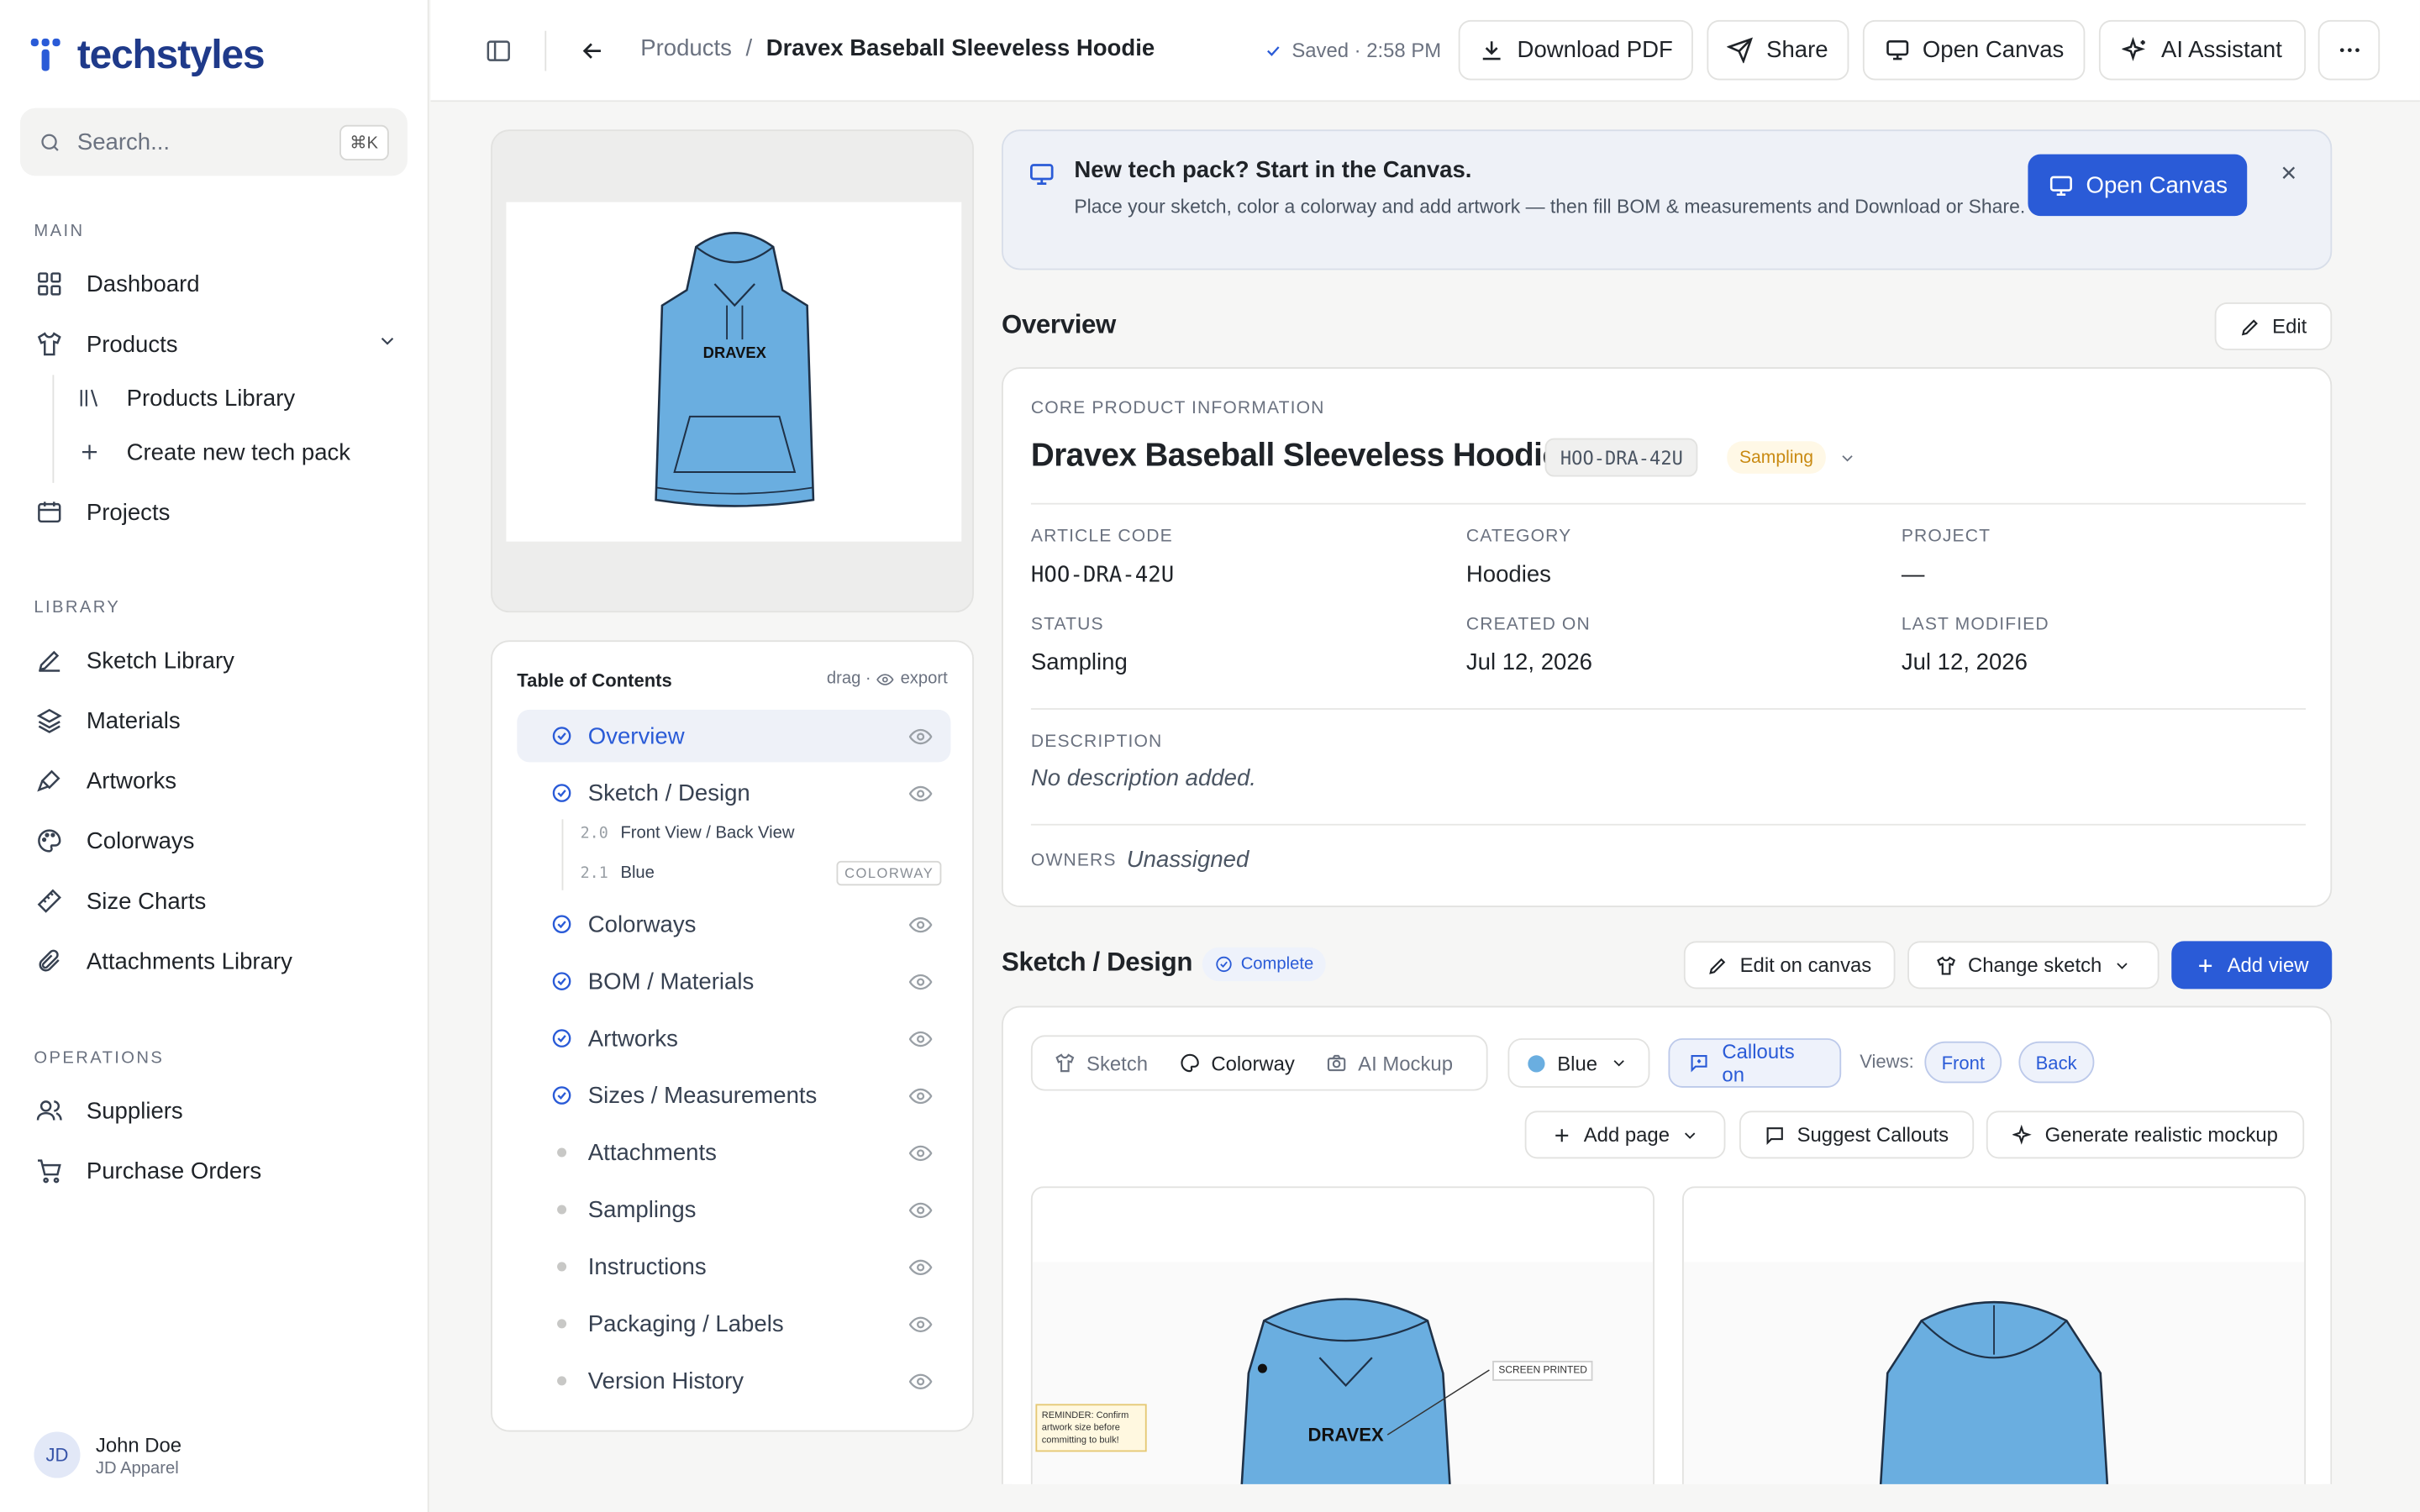 The image size is (2420, 1512). I want to click on toc-hint-export: export, so click(924, 679).